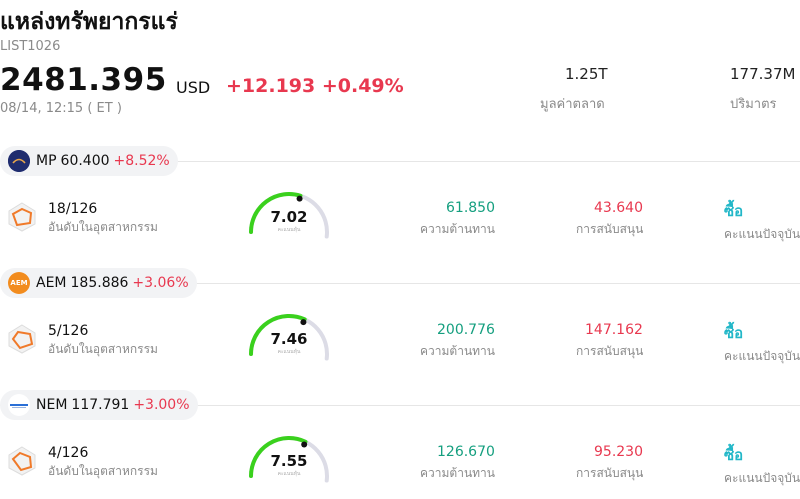 The width and height of the screenshot is (800, 499). Describe the element at coordinates (161, 405) in the screenshot. I see `stock-change: +3.00%` at that location.